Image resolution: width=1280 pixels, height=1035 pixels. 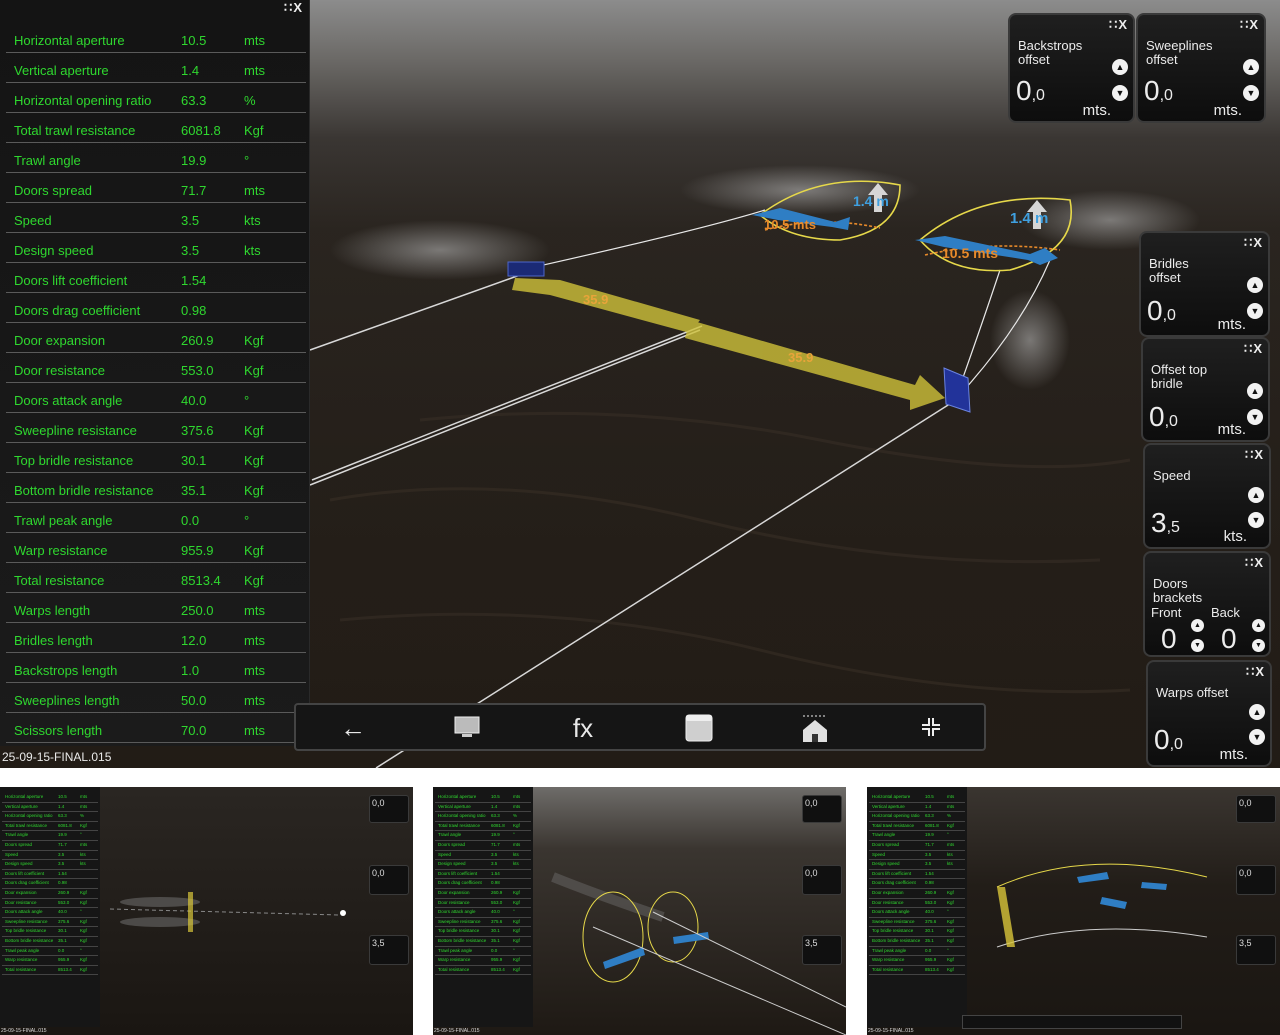 What do you see at coordinates (1166, 612) in the screenshot?
I see `front-label: Front` at bounding box center [1166, 612].